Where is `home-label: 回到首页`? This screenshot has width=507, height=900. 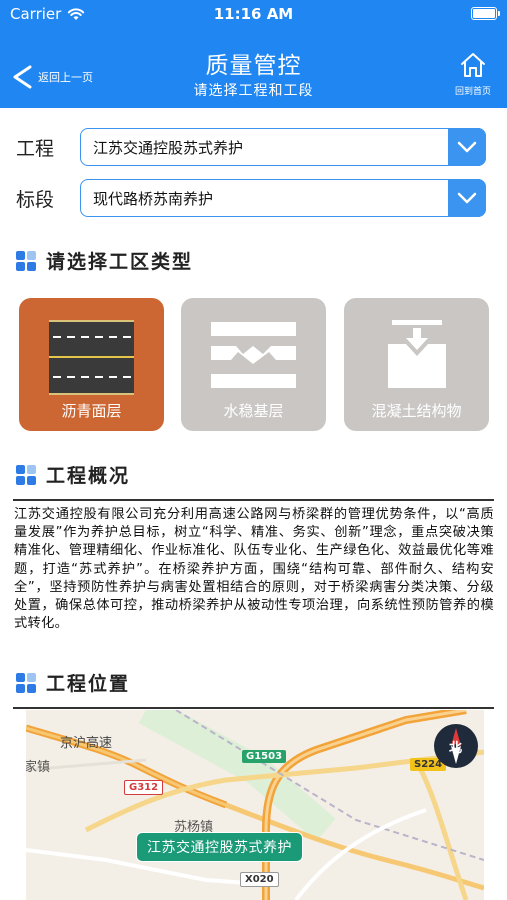 home-label: 回到首页 is located at coordinates (472, 92).